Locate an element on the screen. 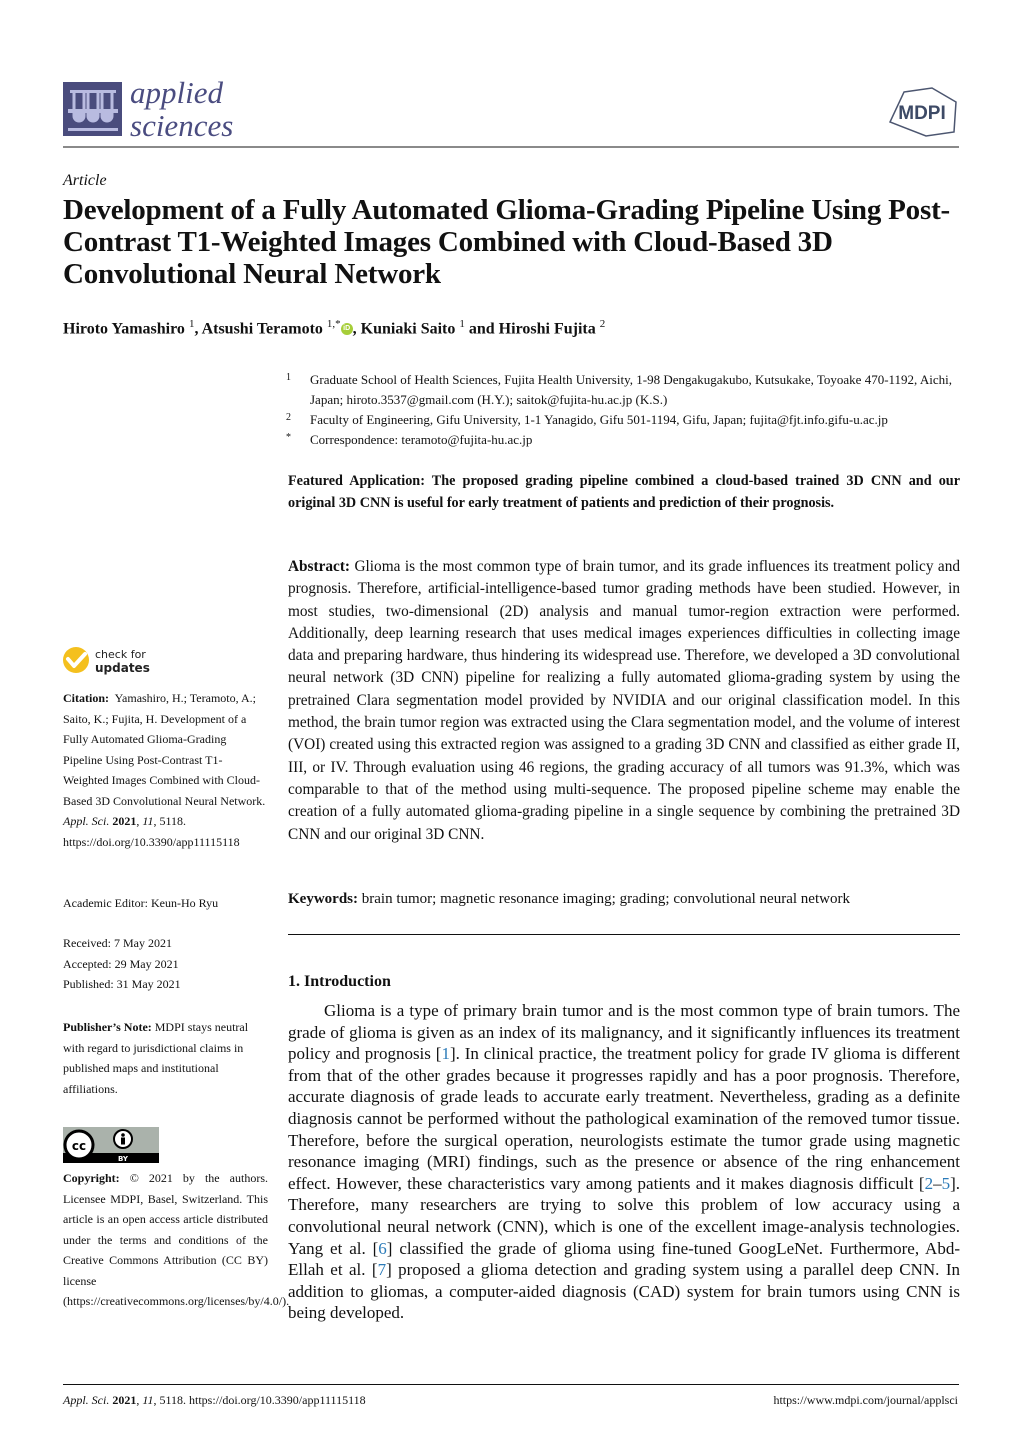  cc-by-label: BY is located at coordinates (123, 1159).